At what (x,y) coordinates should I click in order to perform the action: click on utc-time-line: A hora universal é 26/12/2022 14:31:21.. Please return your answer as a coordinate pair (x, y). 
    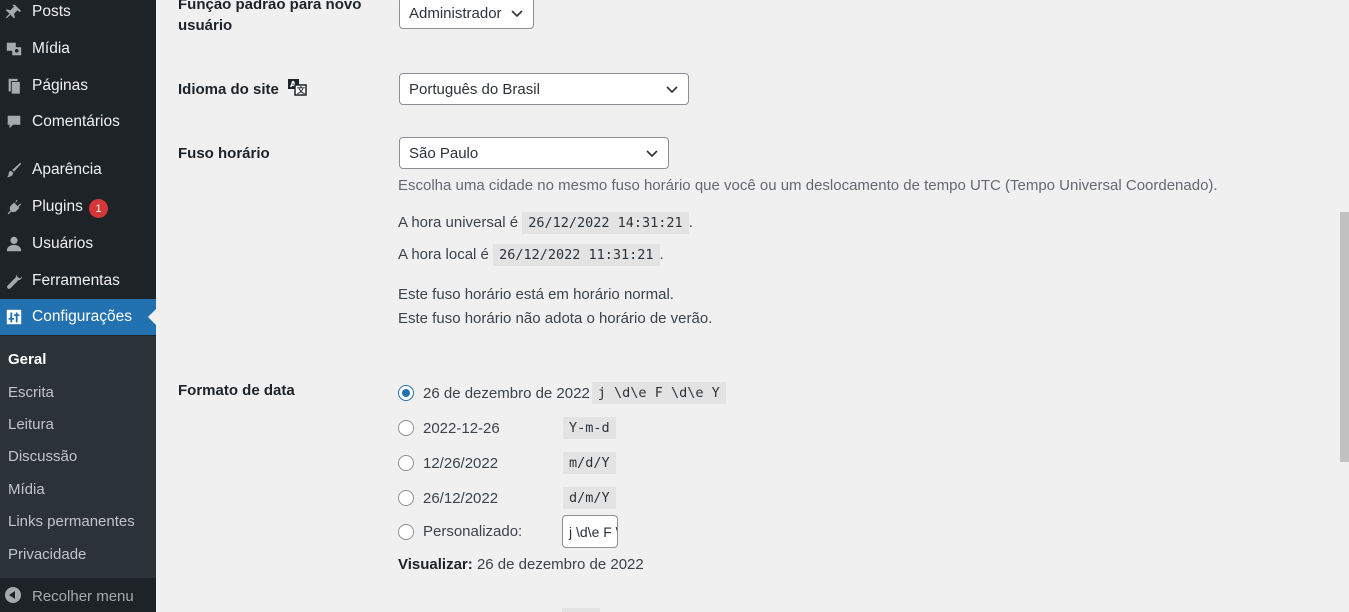
    Looking at the image, I should click on (545, 223).